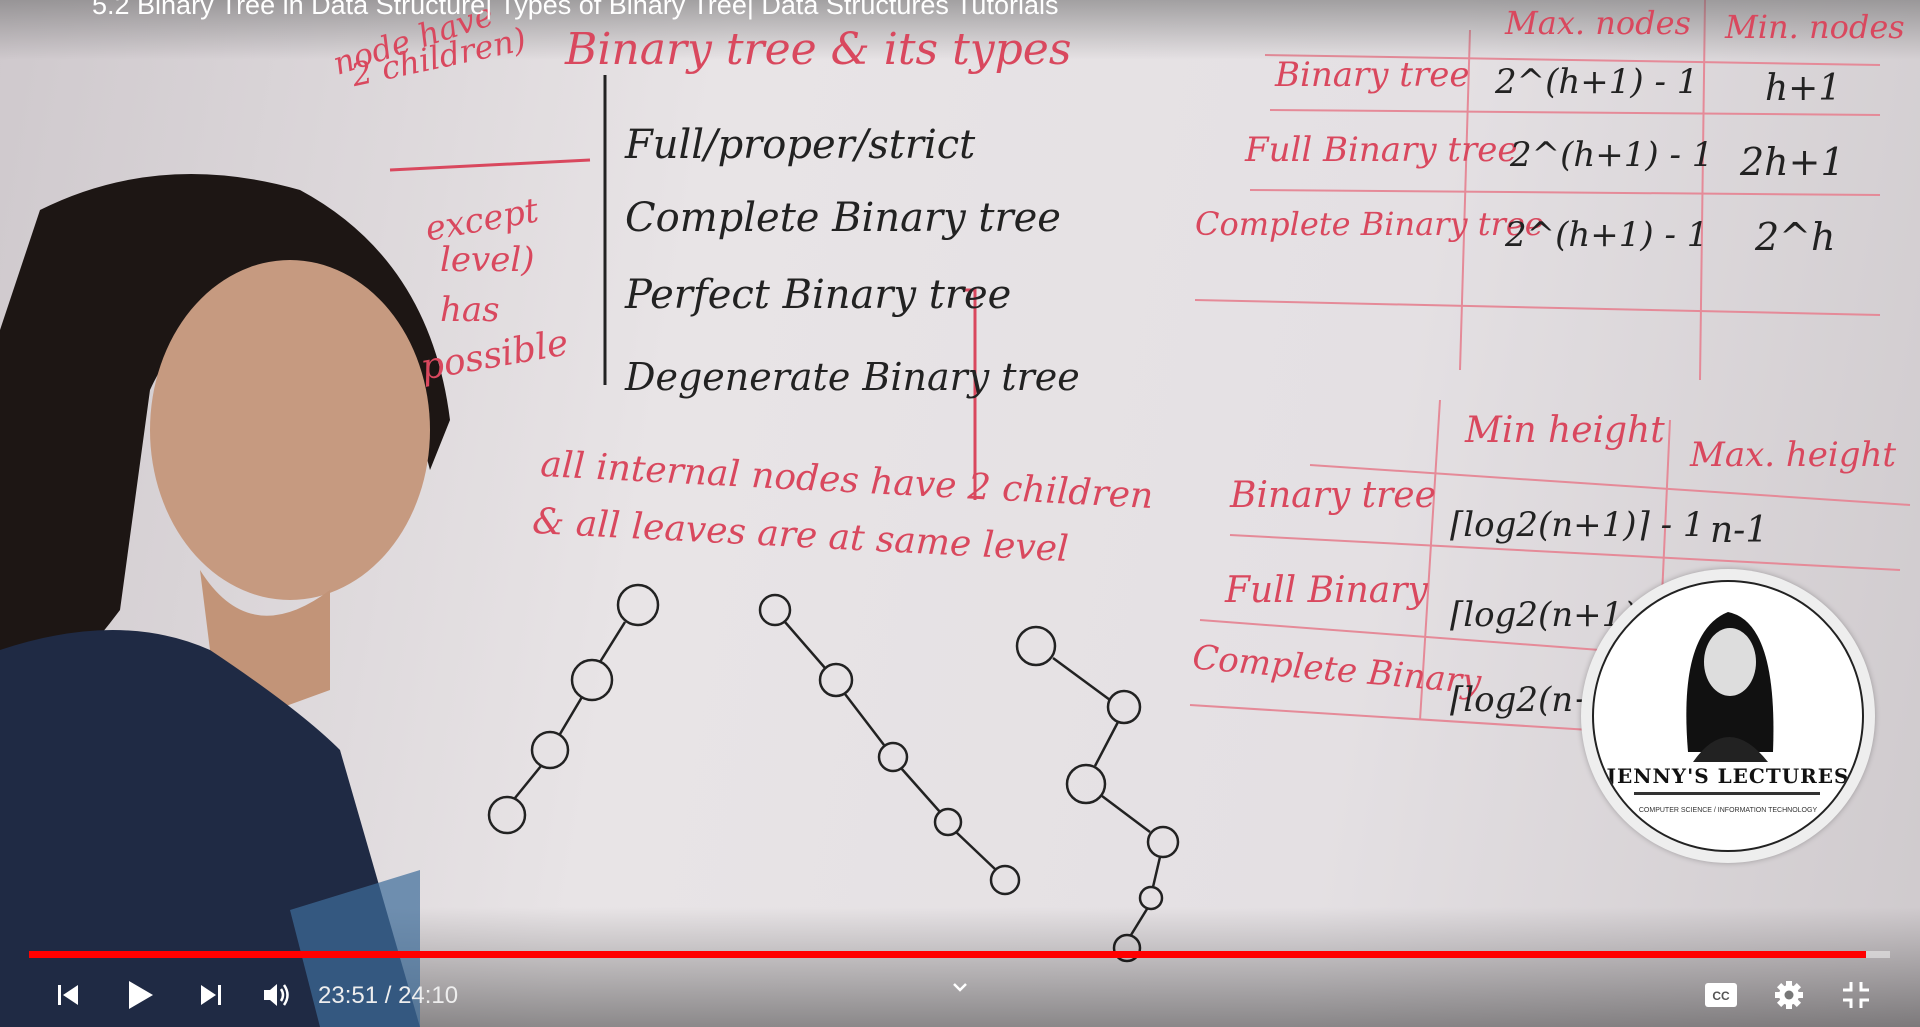 The image size is (1920, 1027). I want to click on table2-cell: n-1, so click(1739, 530).